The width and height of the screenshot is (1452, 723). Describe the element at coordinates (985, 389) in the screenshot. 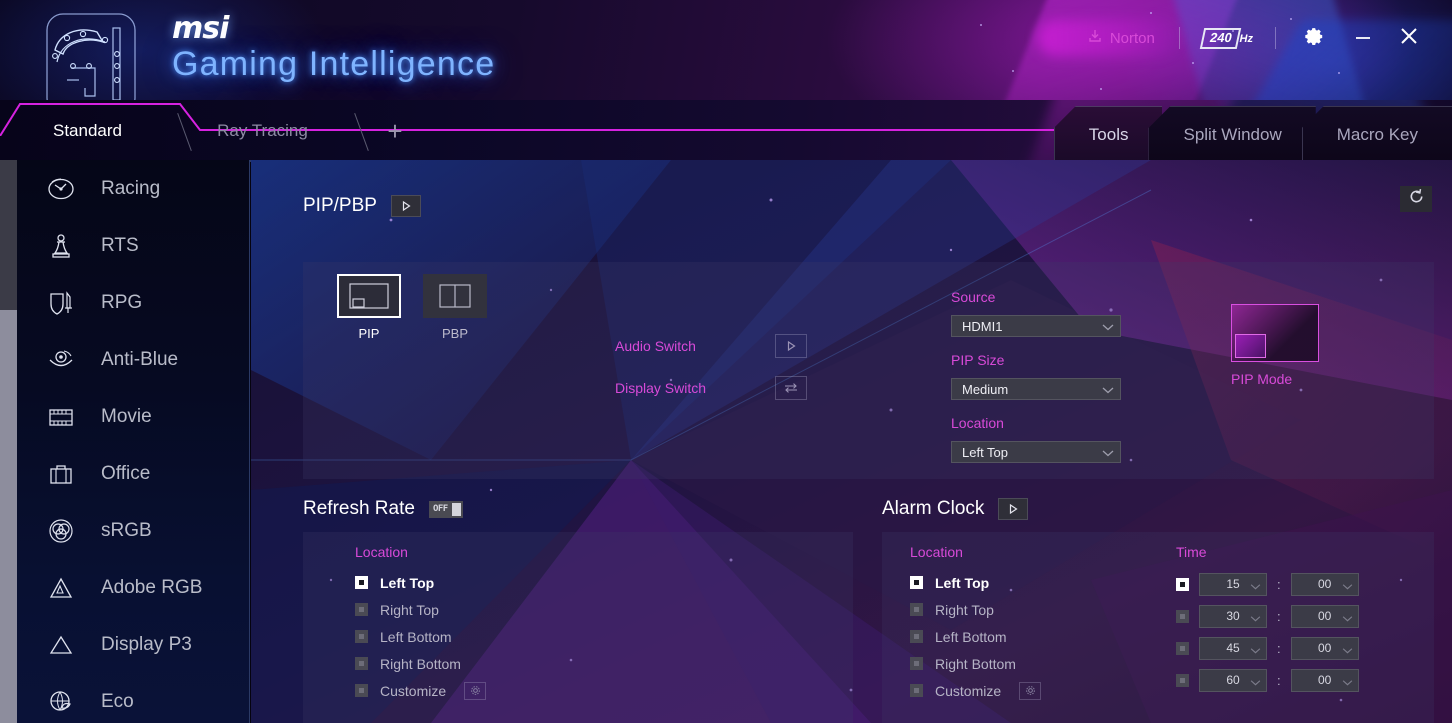

I see `pip-size-value: Medium` at that location.